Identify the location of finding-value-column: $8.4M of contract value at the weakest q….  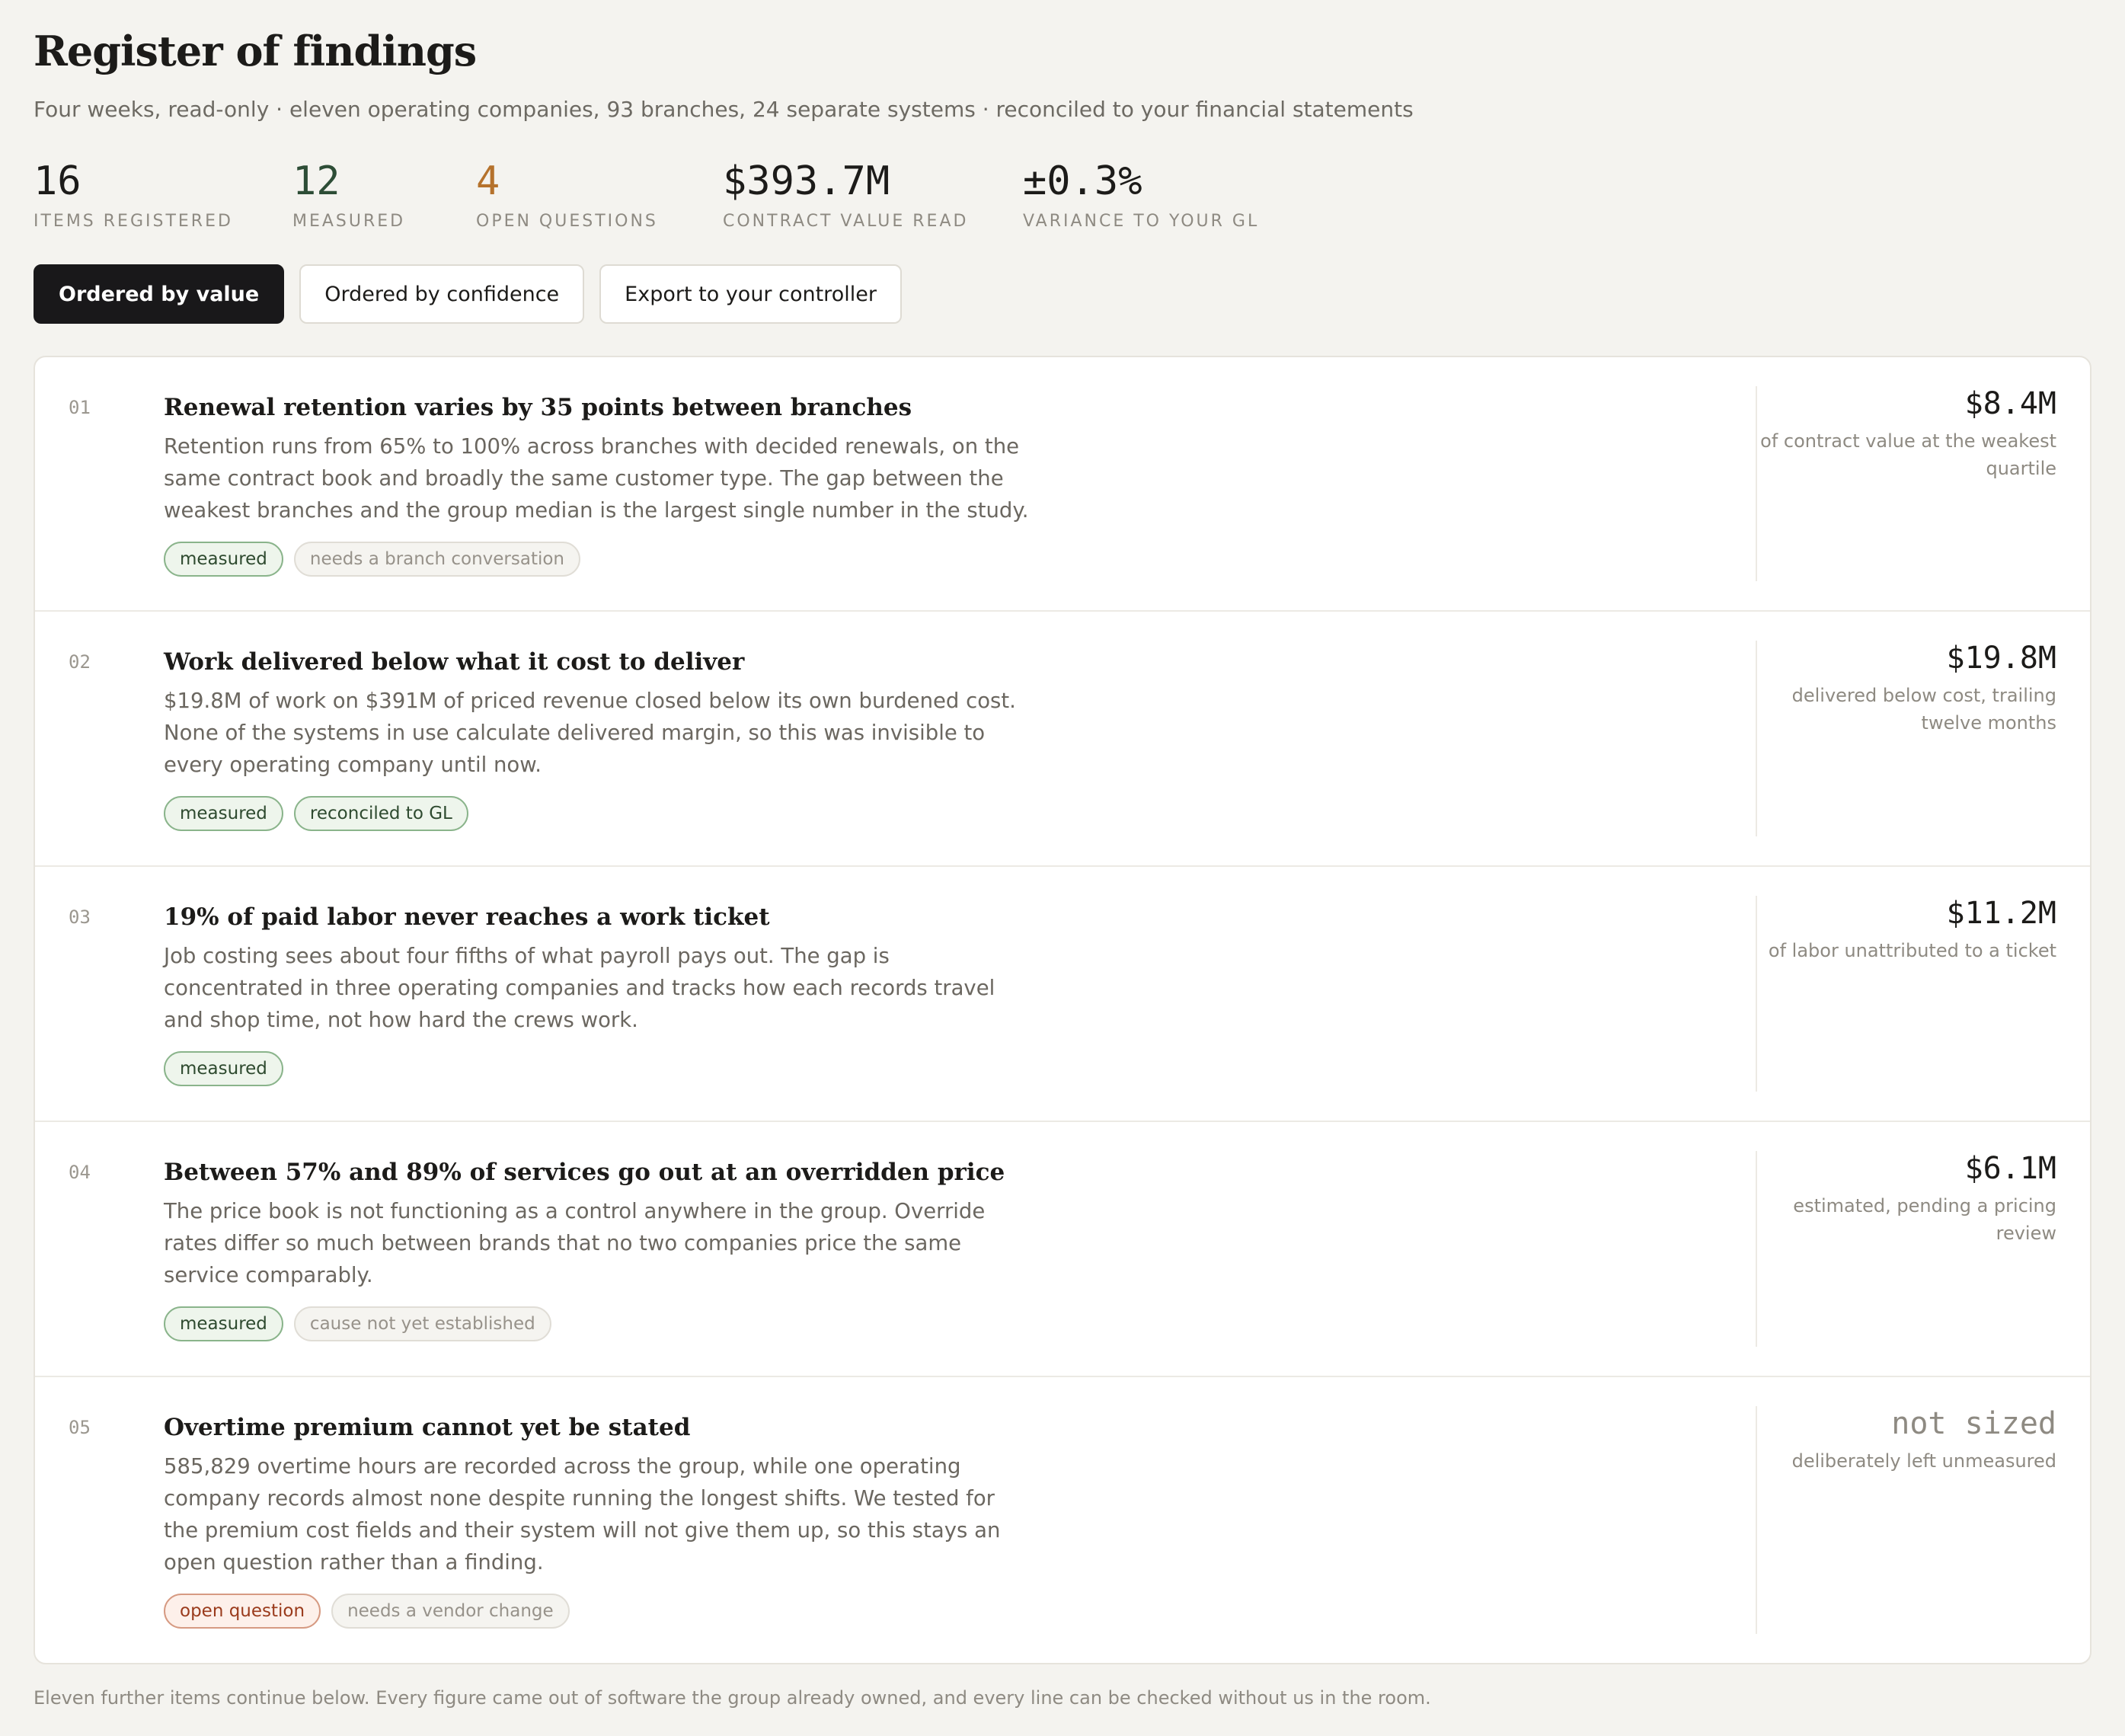
(1923, 483).